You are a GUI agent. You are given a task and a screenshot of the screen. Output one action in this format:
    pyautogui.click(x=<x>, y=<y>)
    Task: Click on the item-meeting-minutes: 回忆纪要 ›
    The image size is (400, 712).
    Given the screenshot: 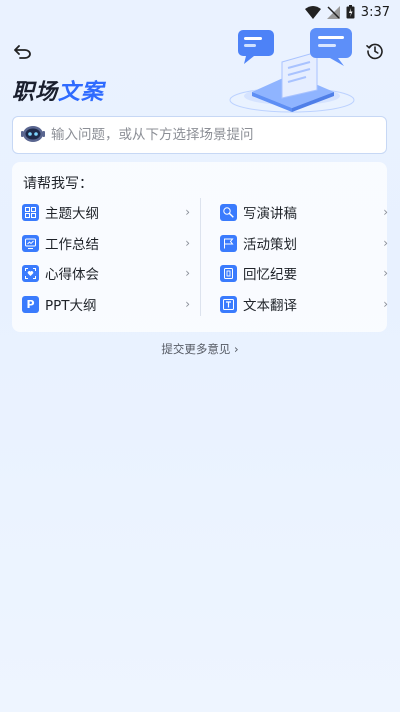 What is the action you would take?
    pyautogui.click(x=304, y=273)
    